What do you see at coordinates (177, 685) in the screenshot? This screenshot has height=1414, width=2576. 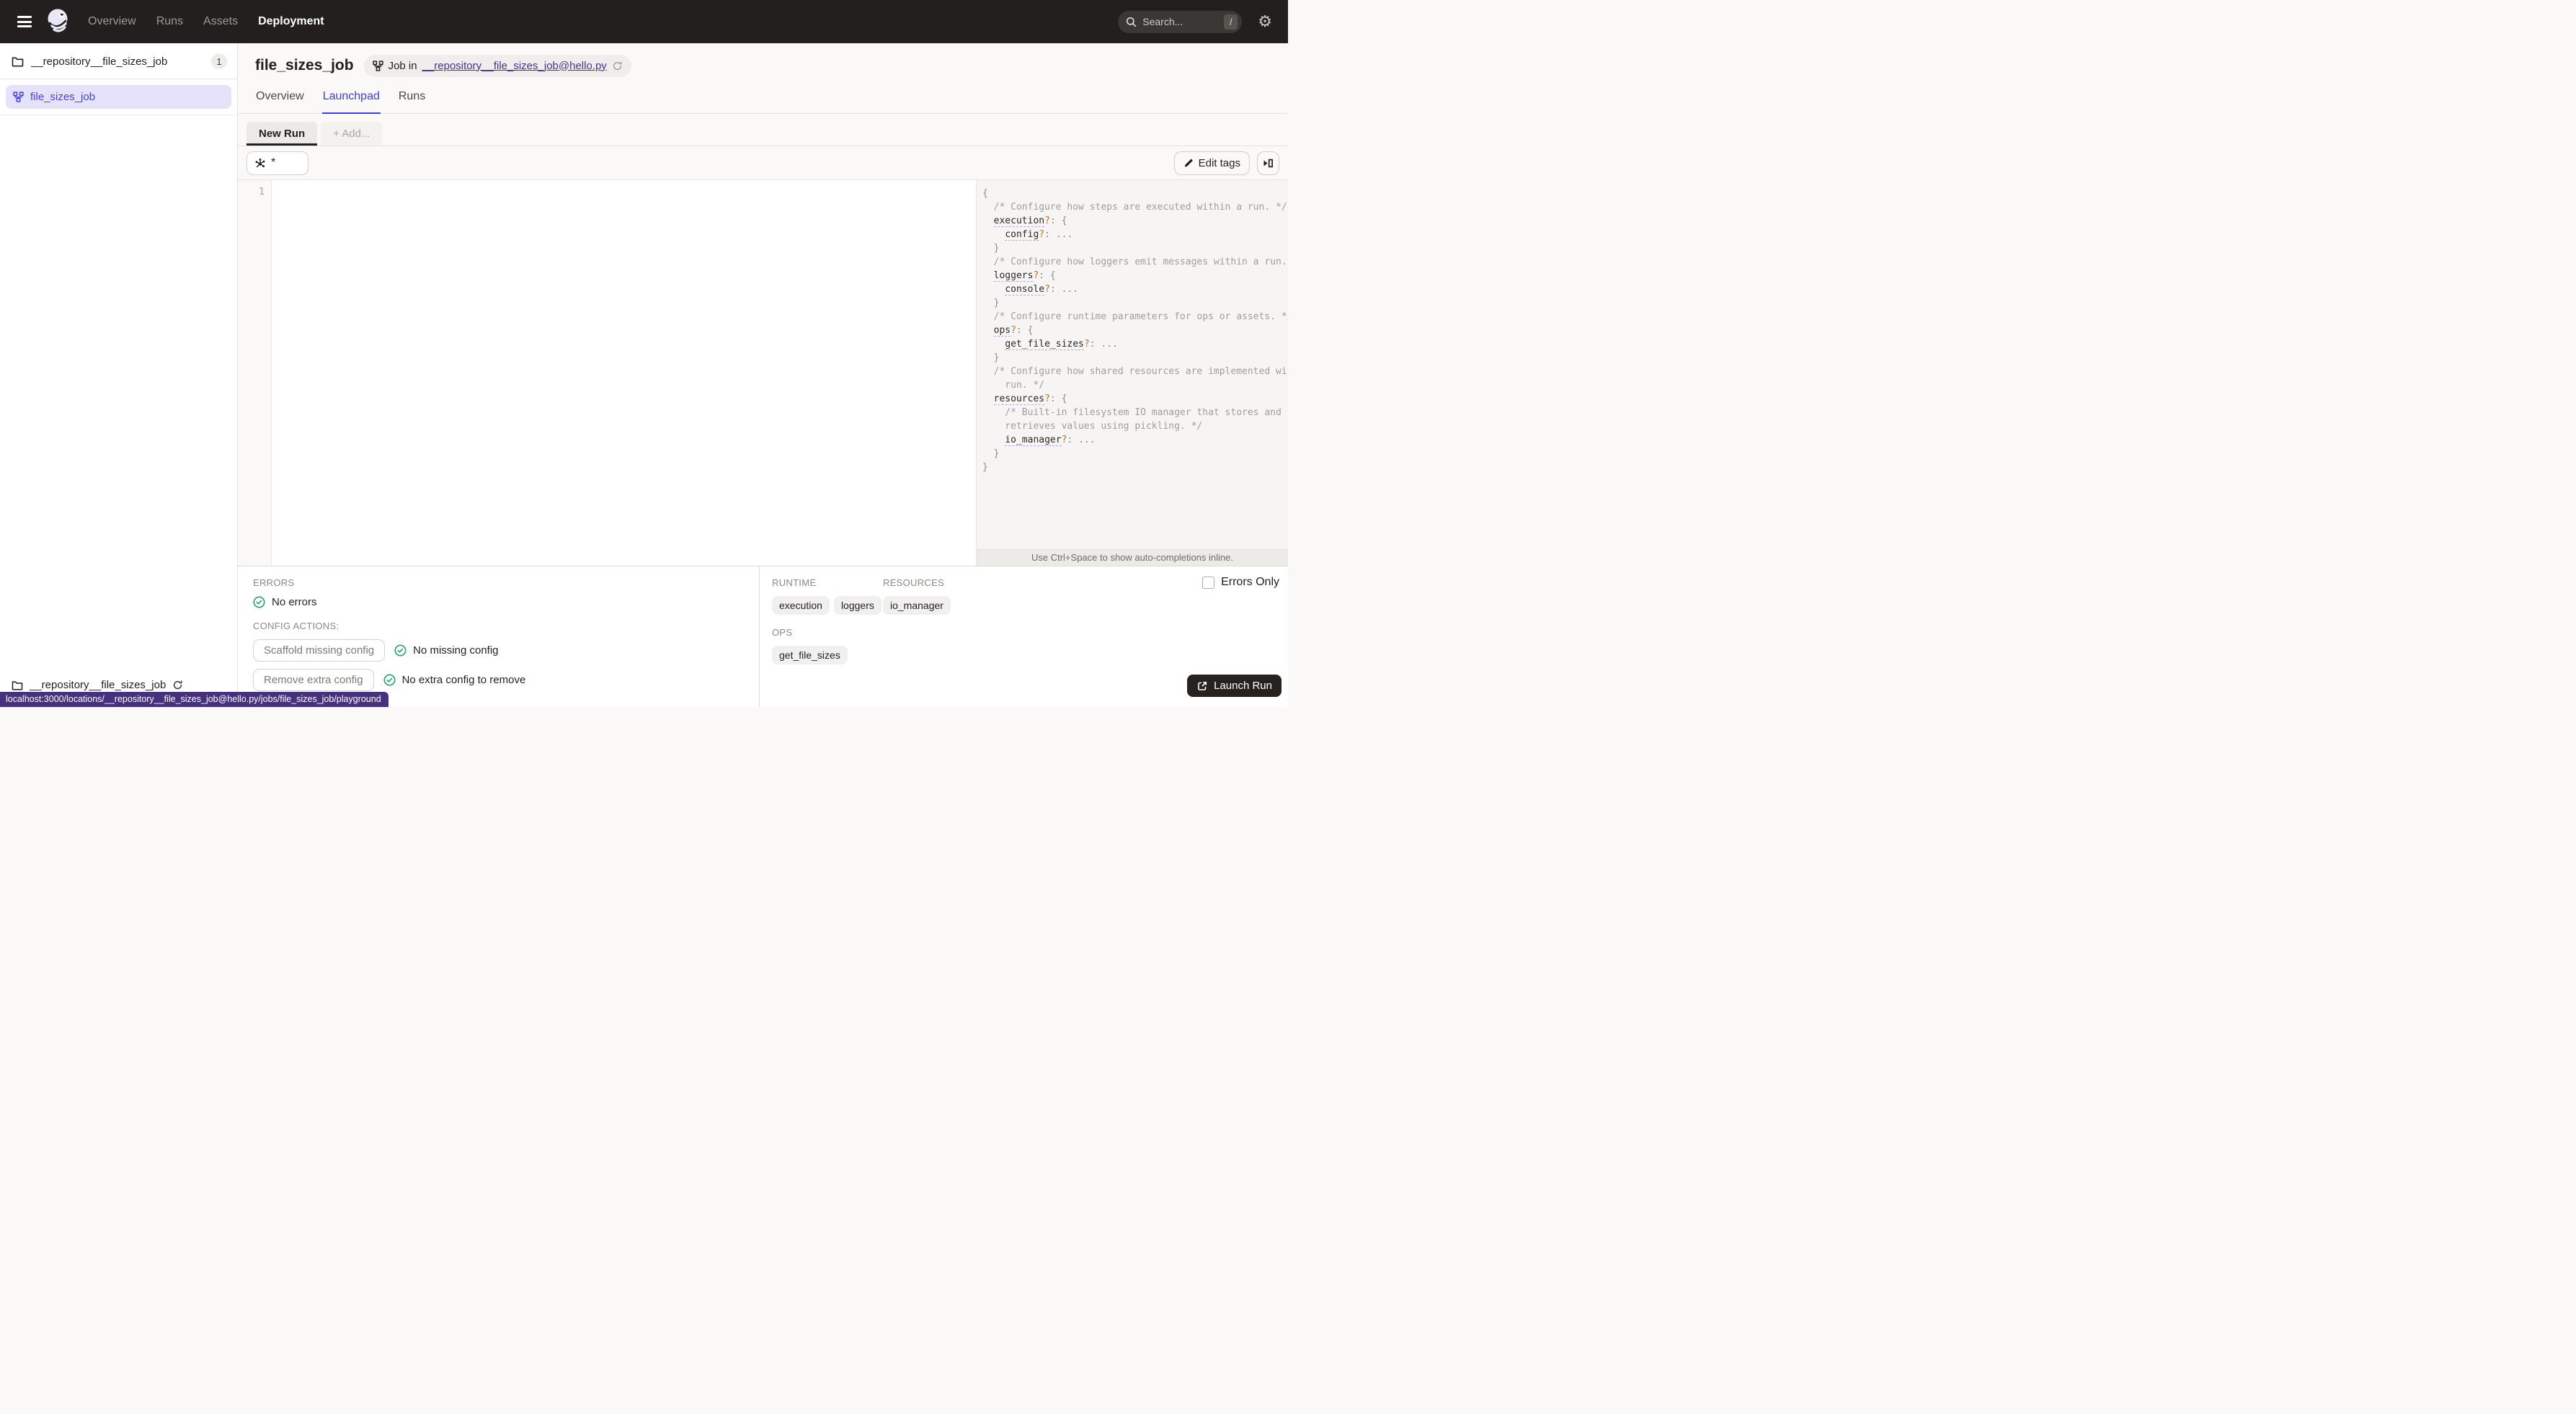 I see `reload-repo-icon` at bounding box center [177, 685].